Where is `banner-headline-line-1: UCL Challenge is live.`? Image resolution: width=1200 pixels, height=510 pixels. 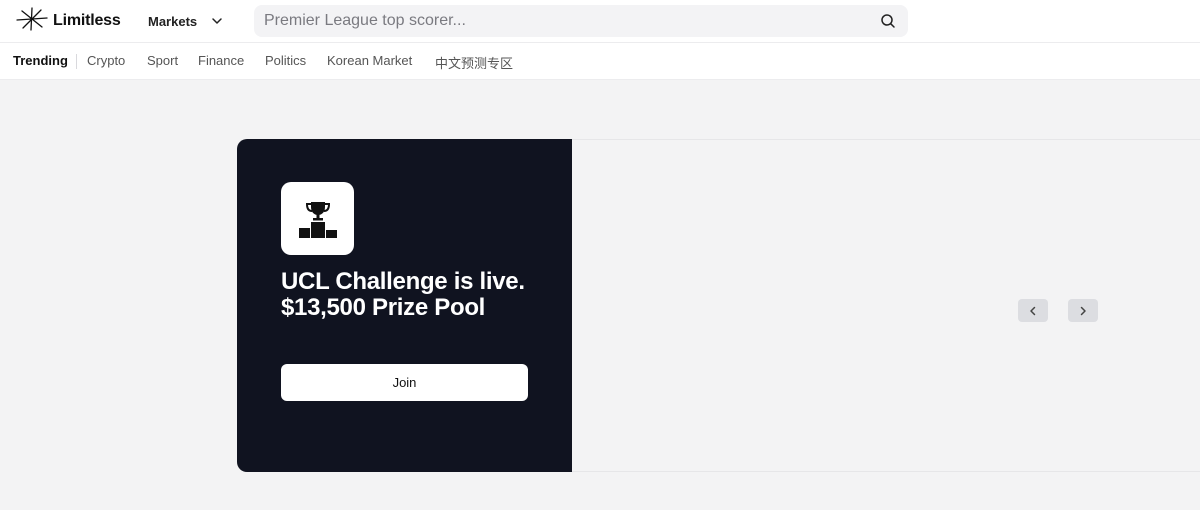
banner-headline-line-1: UCL Challenge is live. is located at coordinates (403, 281).